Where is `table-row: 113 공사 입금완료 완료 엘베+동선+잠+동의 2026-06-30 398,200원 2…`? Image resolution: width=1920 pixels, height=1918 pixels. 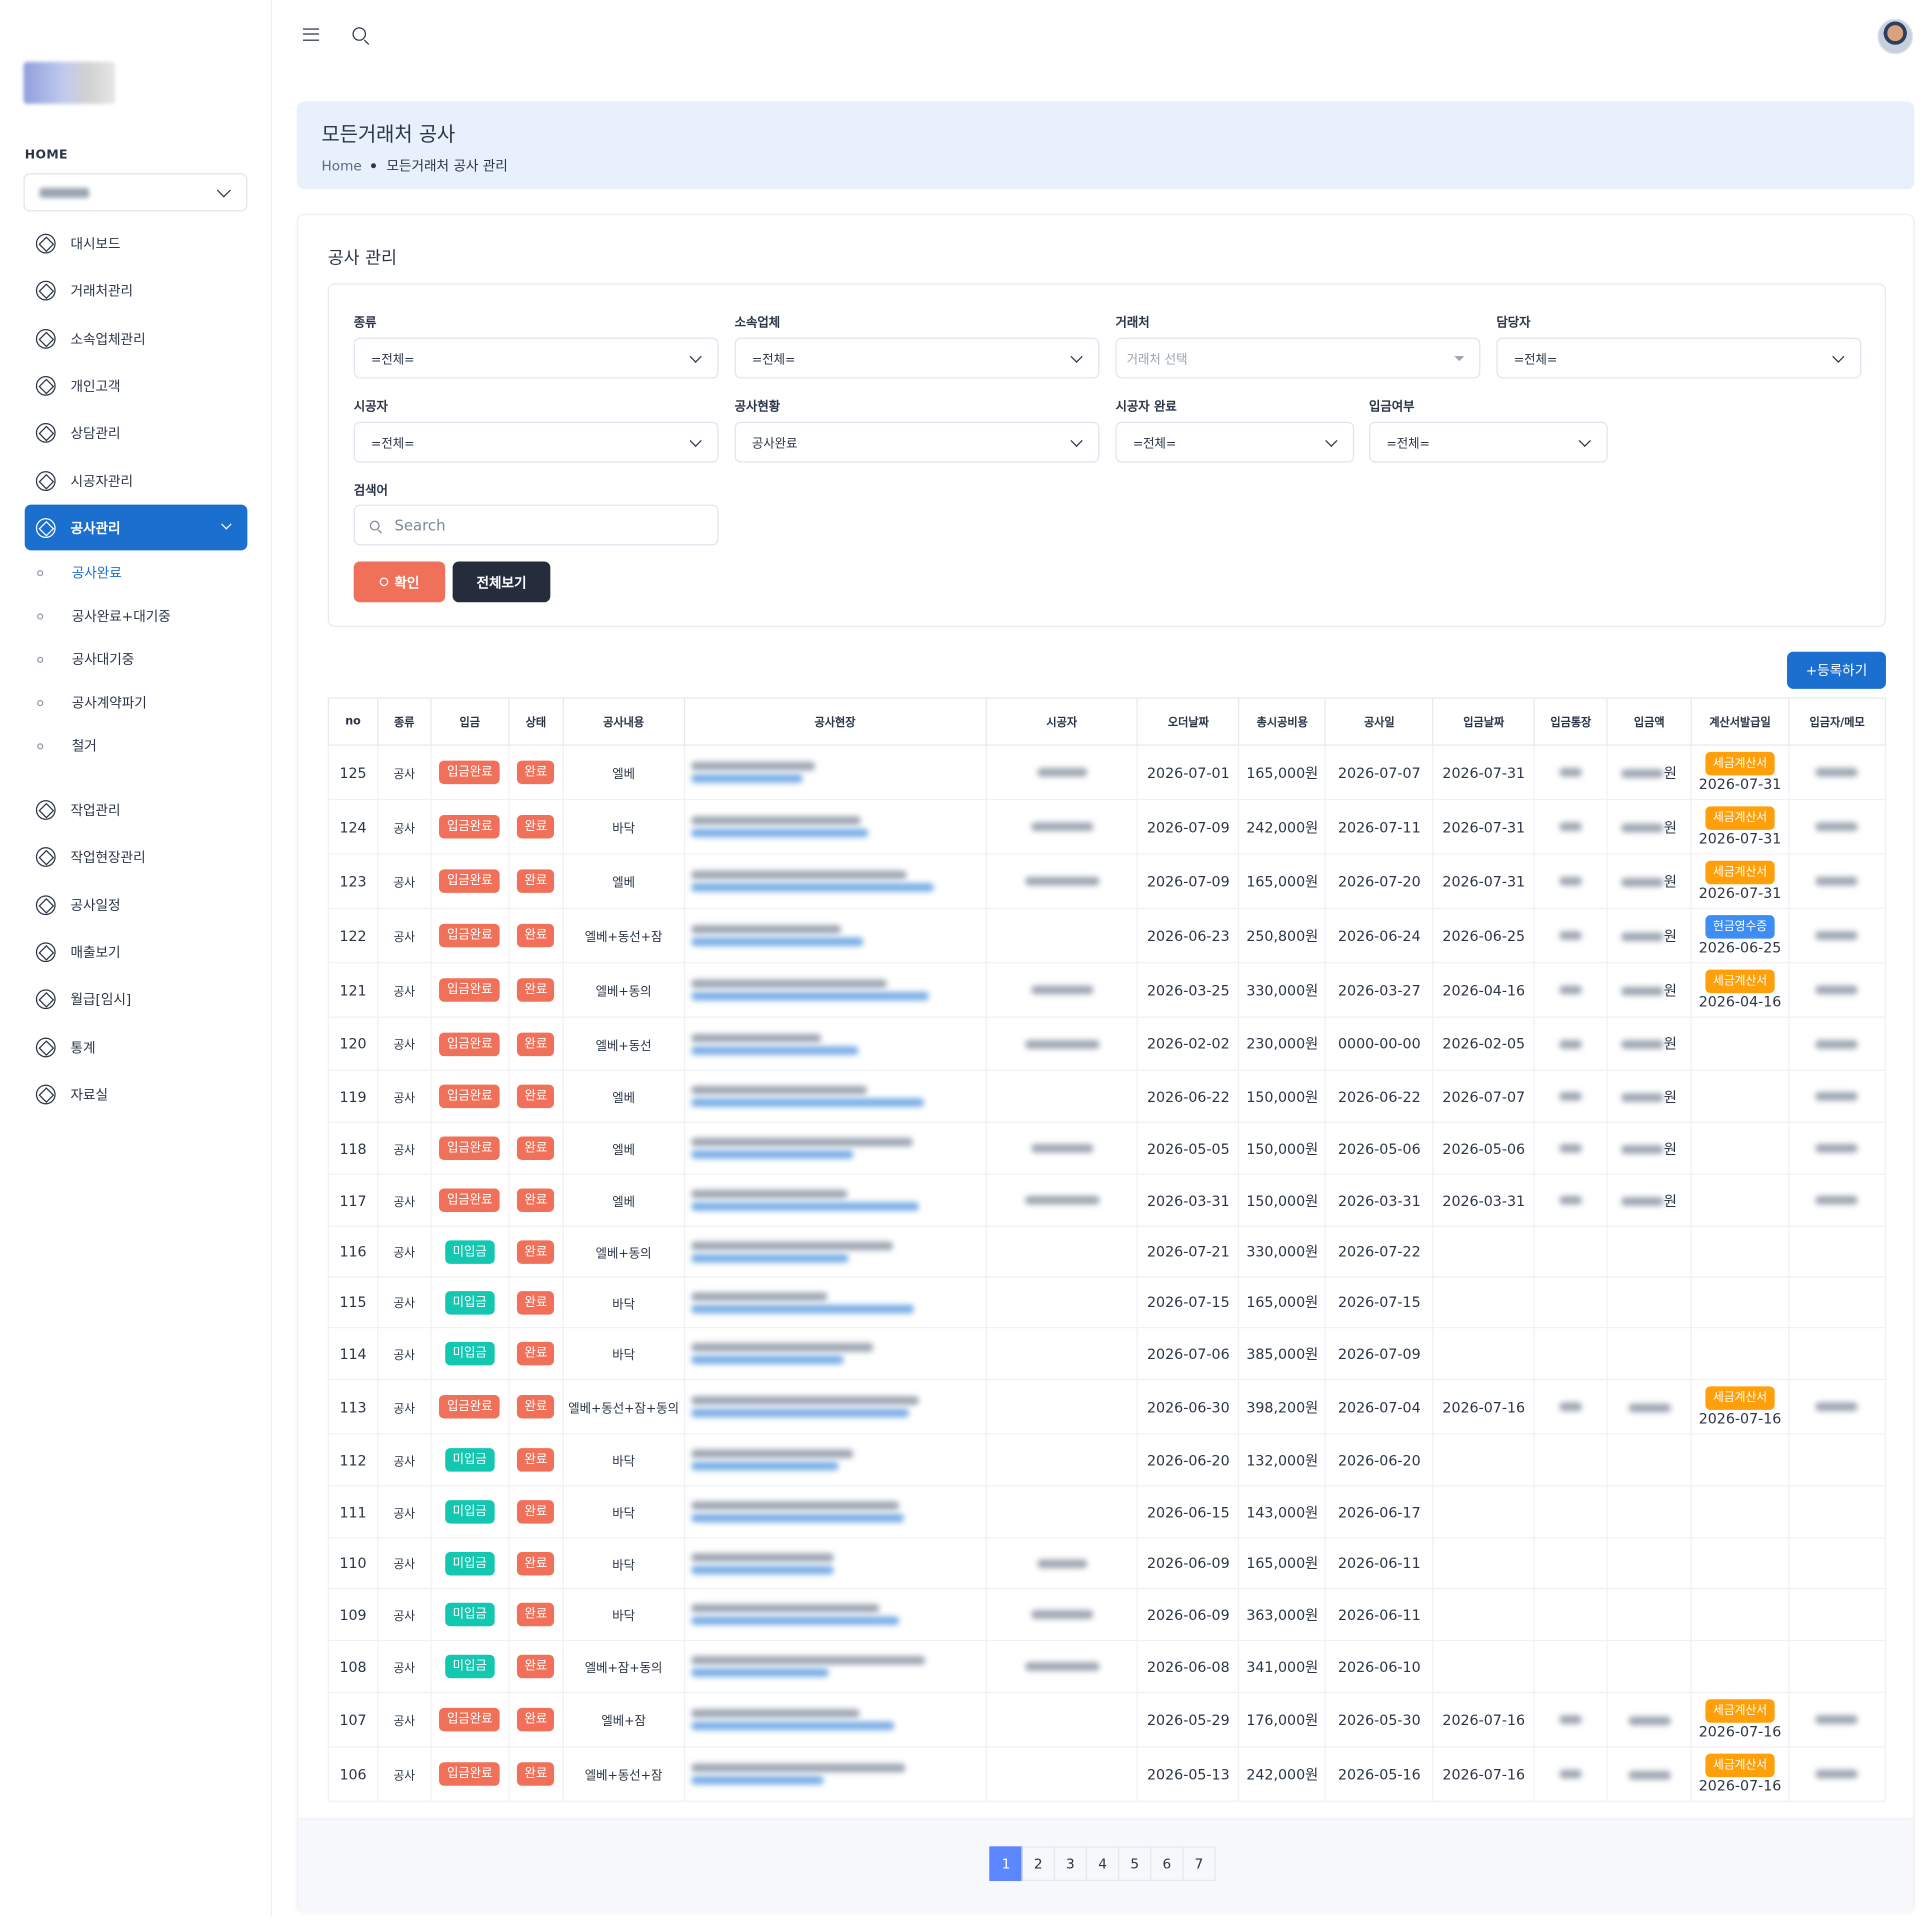
table-row: 113 공사 입금완료 완료 엘베+동선+잠+동의 2026-06-30 398,200원 2… is located at coordinates (1106, 1407).